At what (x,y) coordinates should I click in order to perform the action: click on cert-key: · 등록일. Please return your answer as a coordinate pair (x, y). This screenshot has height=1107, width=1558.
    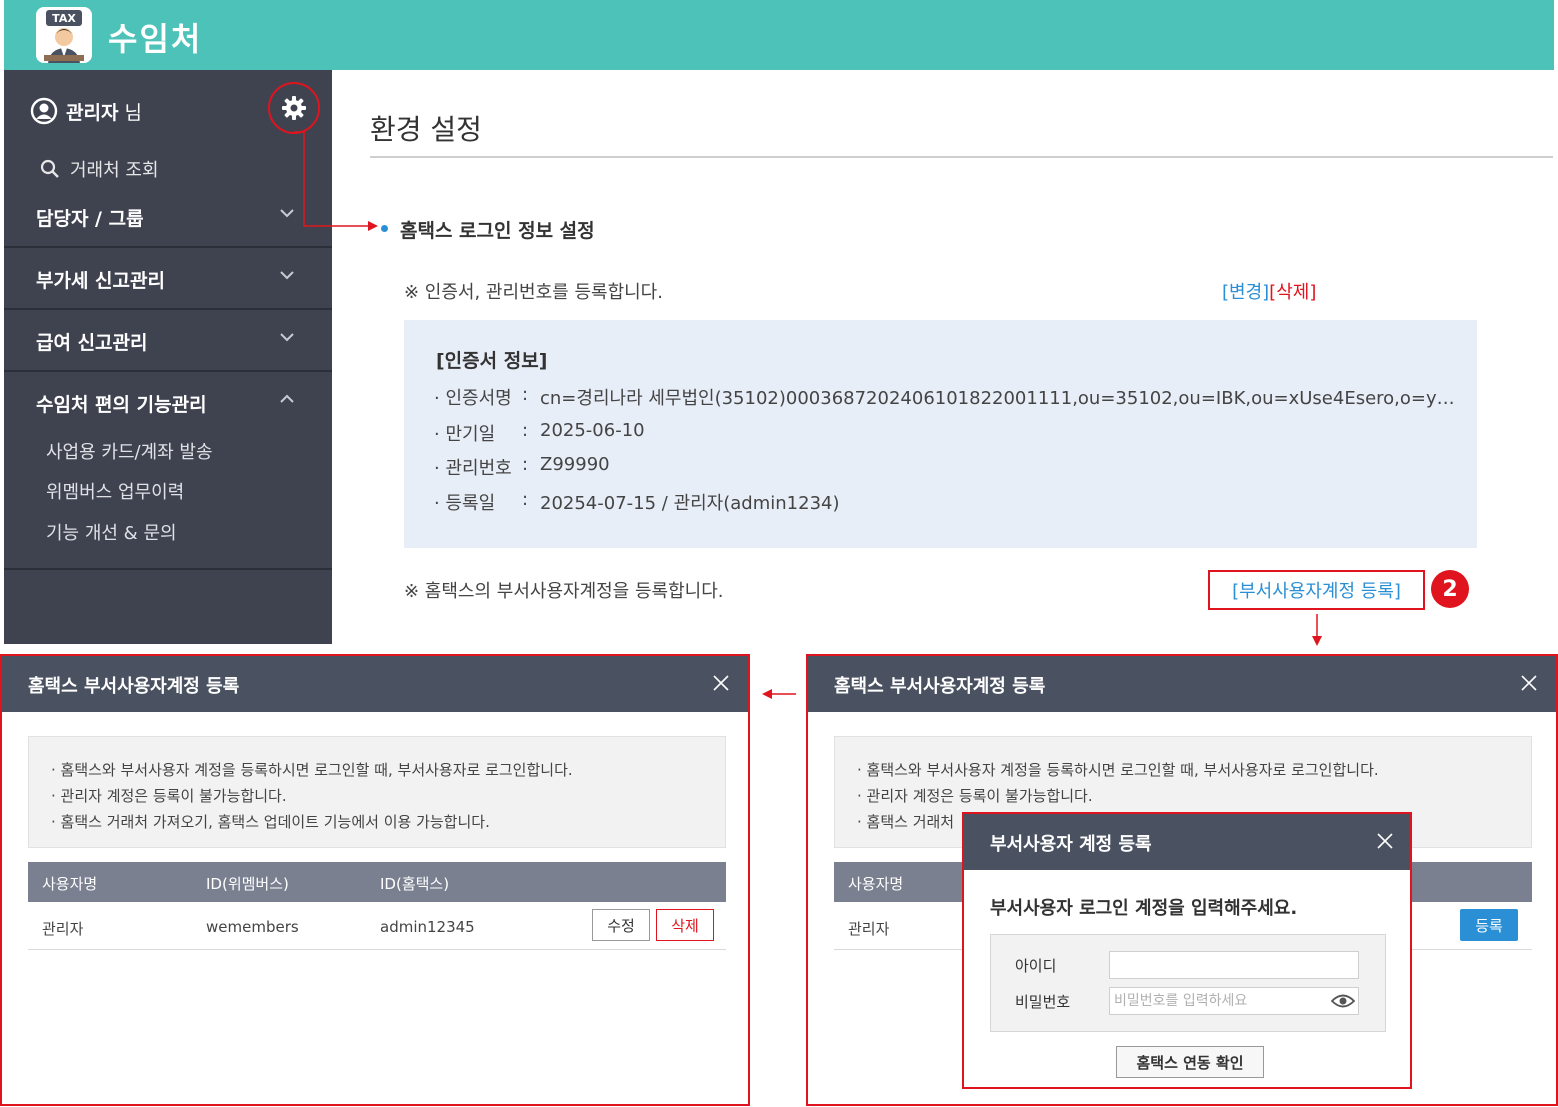
    Looking at the image, I should click on (465, 503).